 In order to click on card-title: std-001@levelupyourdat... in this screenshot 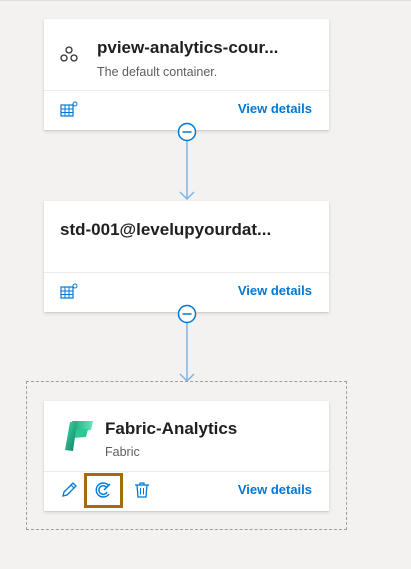, I will do `click(166, 229)`.